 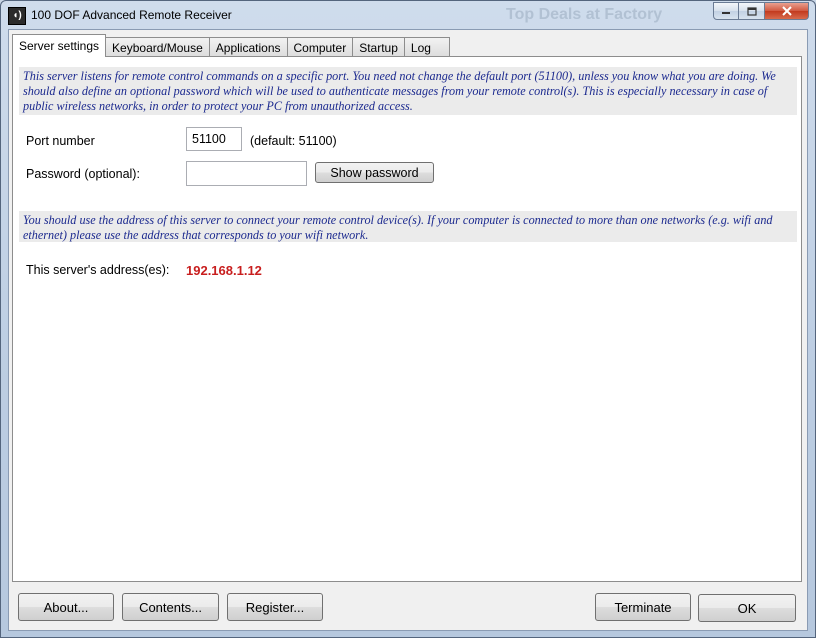 What do you see at coordinates (214, 139) in the screenshot?
I see `port-input` at bounding box center [214, 139].